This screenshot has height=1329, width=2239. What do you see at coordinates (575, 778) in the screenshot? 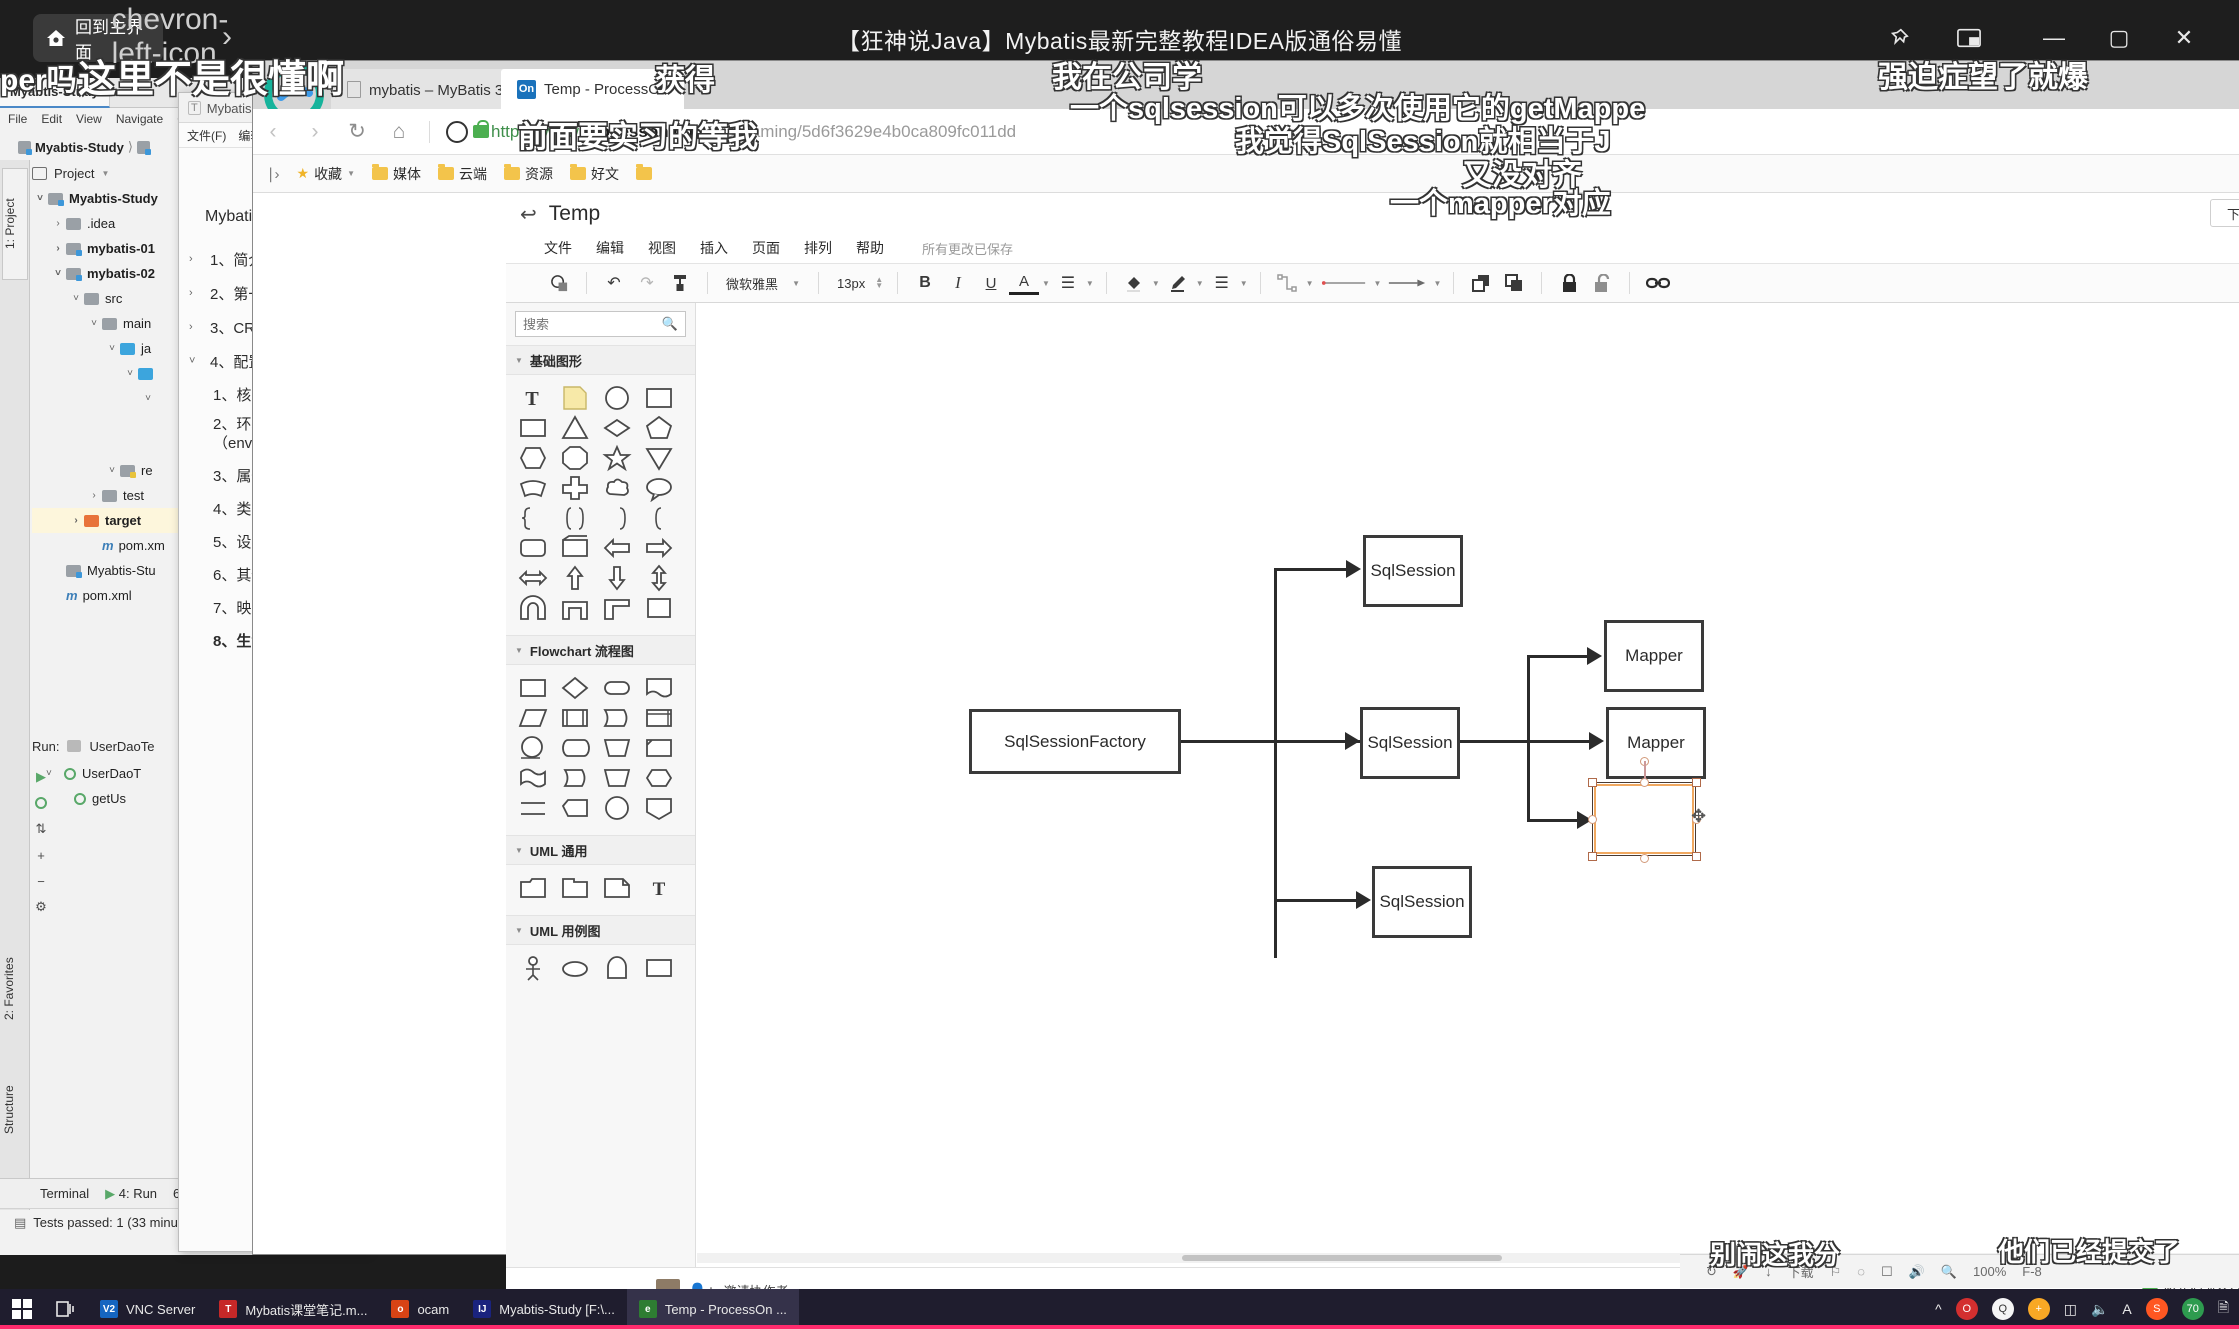
I see `shape-delay-icon` at bounding box center [575, 778].